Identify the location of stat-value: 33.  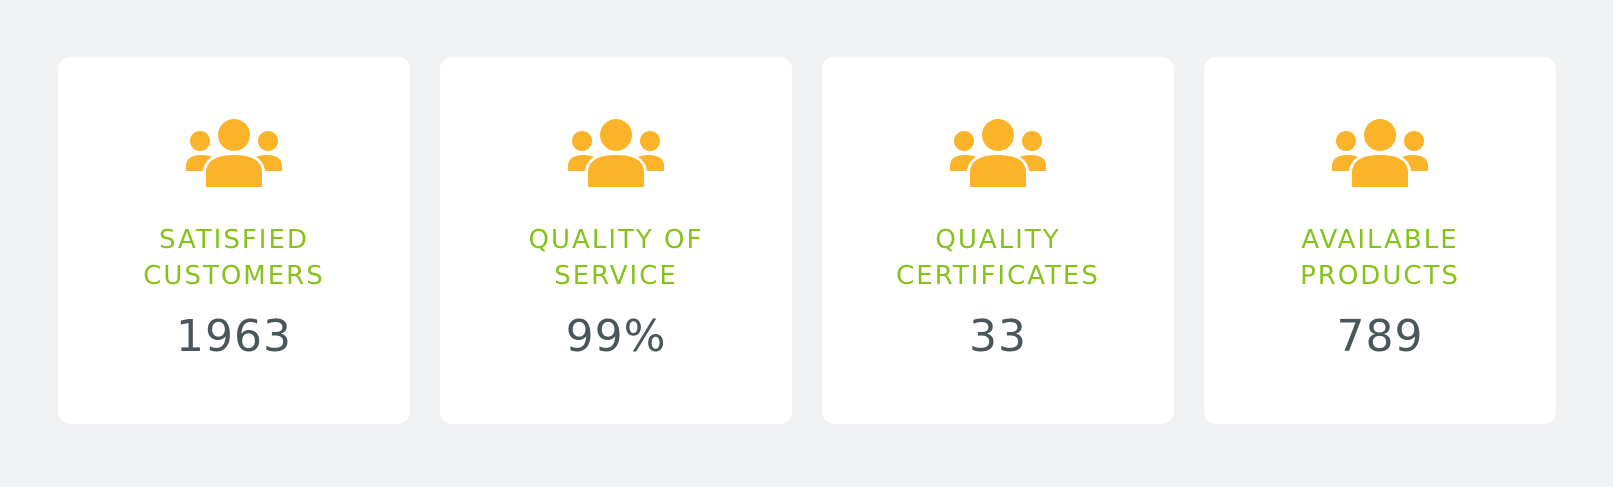
(998, 336).